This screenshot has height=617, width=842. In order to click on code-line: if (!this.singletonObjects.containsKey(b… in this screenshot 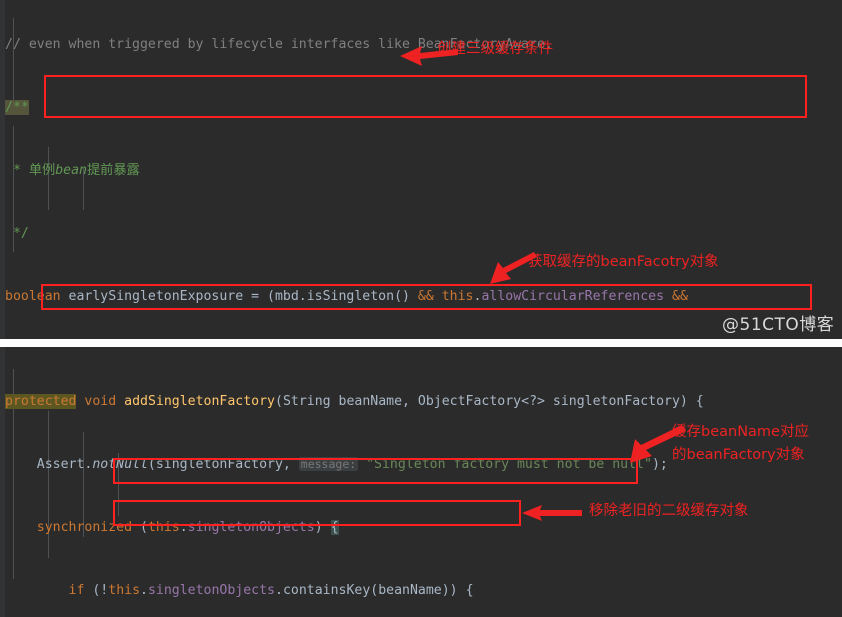, I will do `click(271, 590)`.